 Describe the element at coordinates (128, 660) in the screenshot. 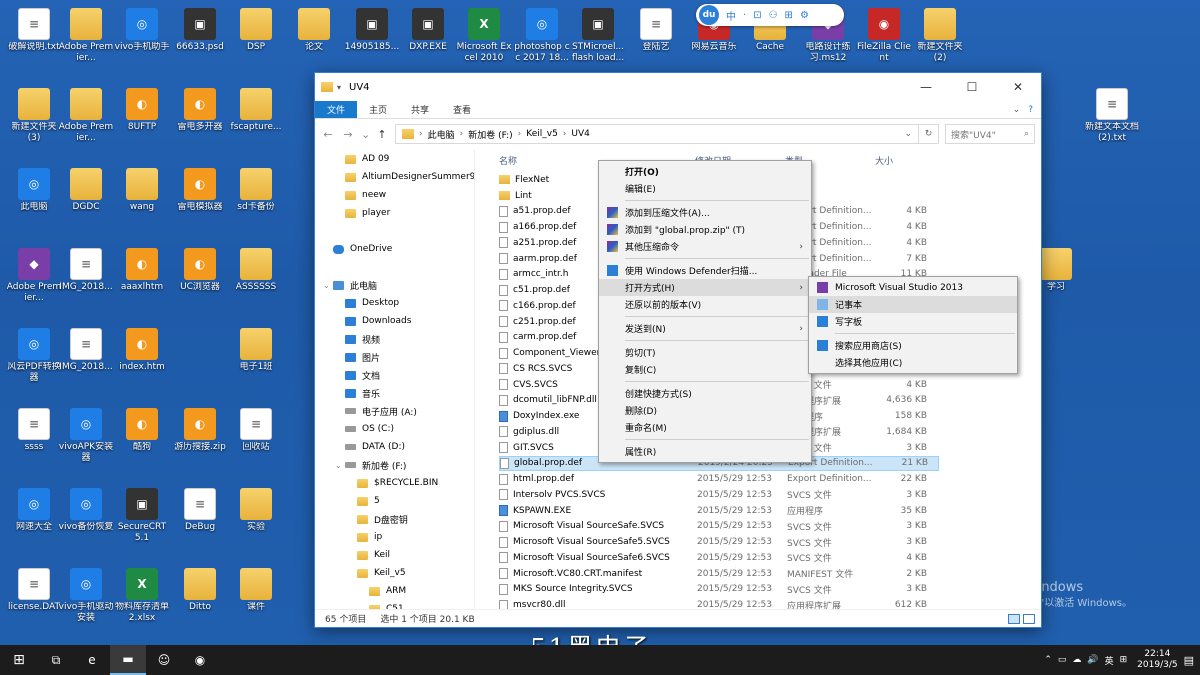

I see `taskbar-file-explorer-button: ▬` at that location.